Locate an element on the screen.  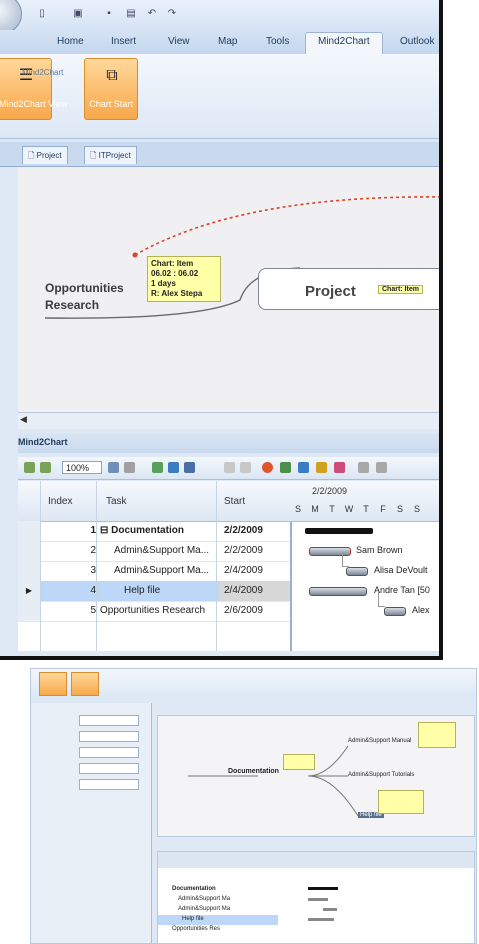
zoom-select: 100% is located at coordinates (82, 467).